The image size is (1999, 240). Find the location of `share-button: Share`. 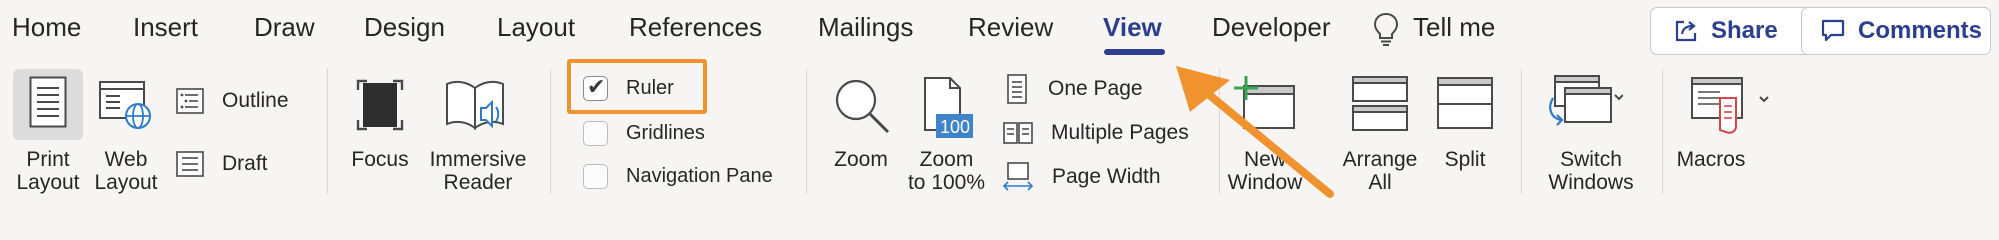

share-button: Share is located at coordinates (1732, 31).